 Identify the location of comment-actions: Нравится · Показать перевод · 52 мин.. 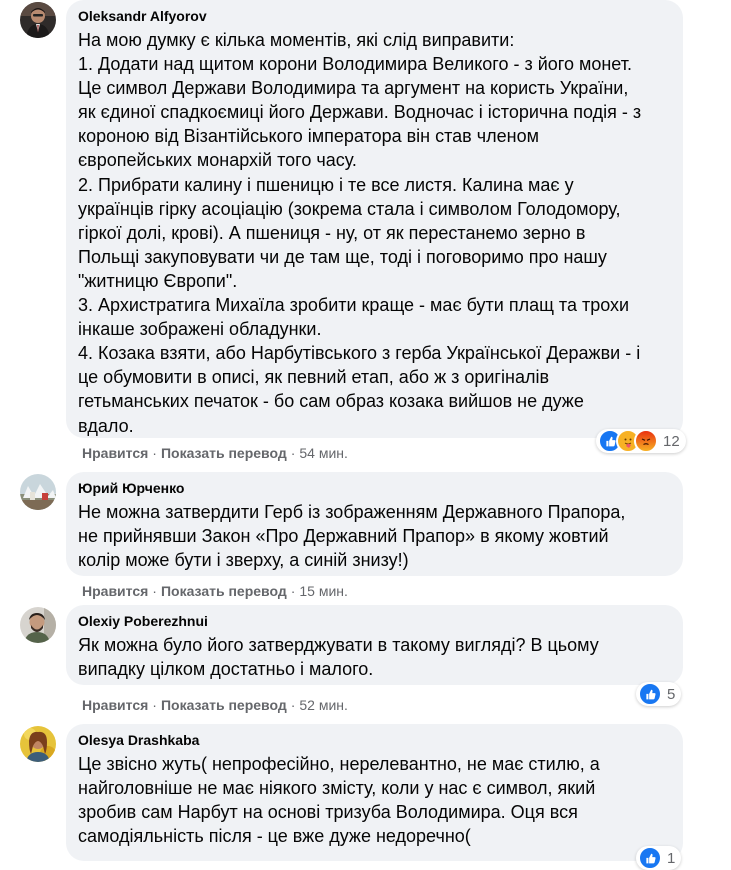
(215, 705).